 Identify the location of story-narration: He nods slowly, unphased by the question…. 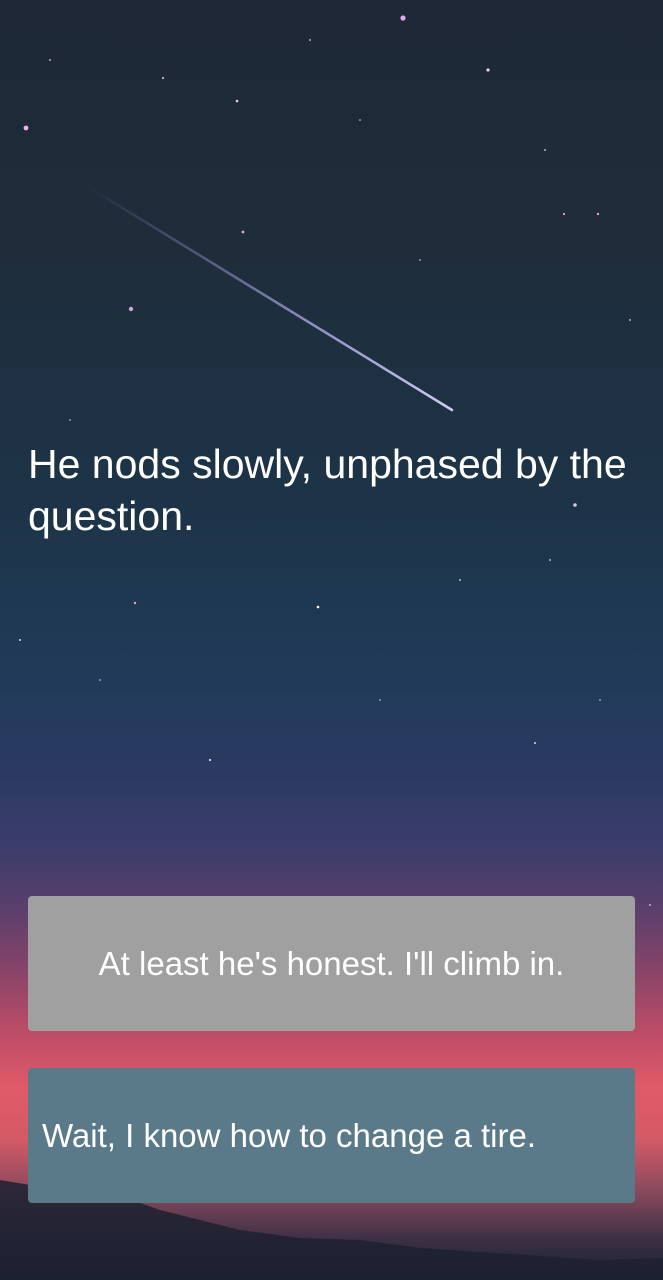
(327, 490).